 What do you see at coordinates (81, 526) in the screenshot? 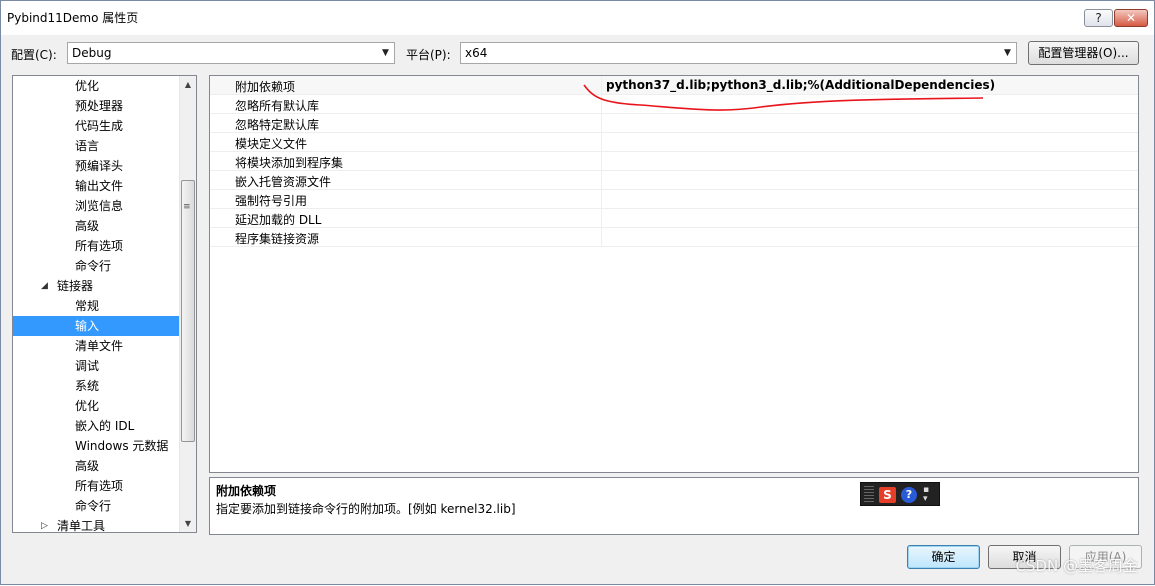
I see `tree-item-label: 清单工具` at bounding box center [81, 526].